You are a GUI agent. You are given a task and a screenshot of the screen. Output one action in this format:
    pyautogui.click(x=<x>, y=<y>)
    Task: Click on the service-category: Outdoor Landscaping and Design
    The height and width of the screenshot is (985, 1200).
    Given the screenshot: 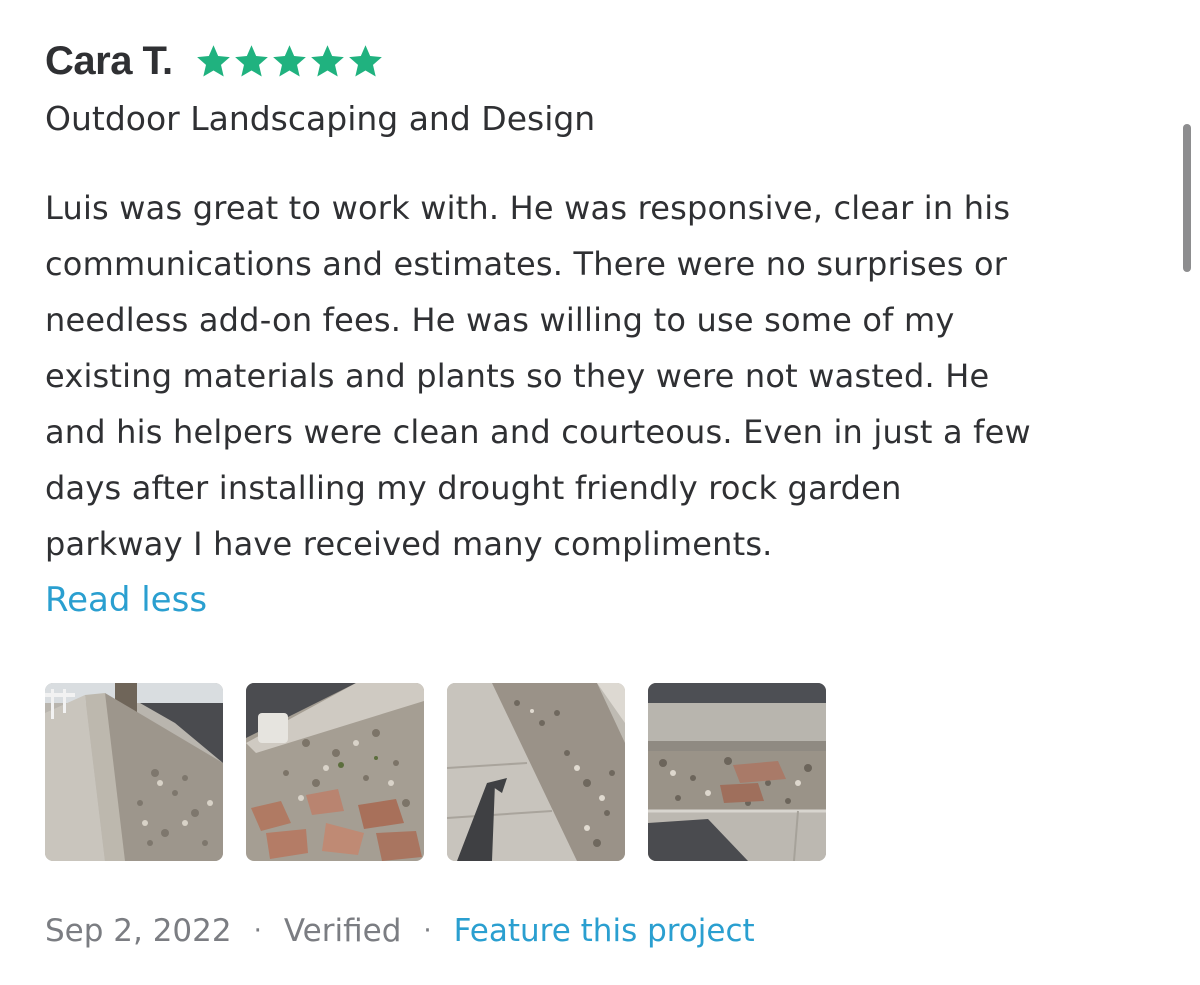 What is the action you would take?
    pyautogui.click(x=320, y=118)
    